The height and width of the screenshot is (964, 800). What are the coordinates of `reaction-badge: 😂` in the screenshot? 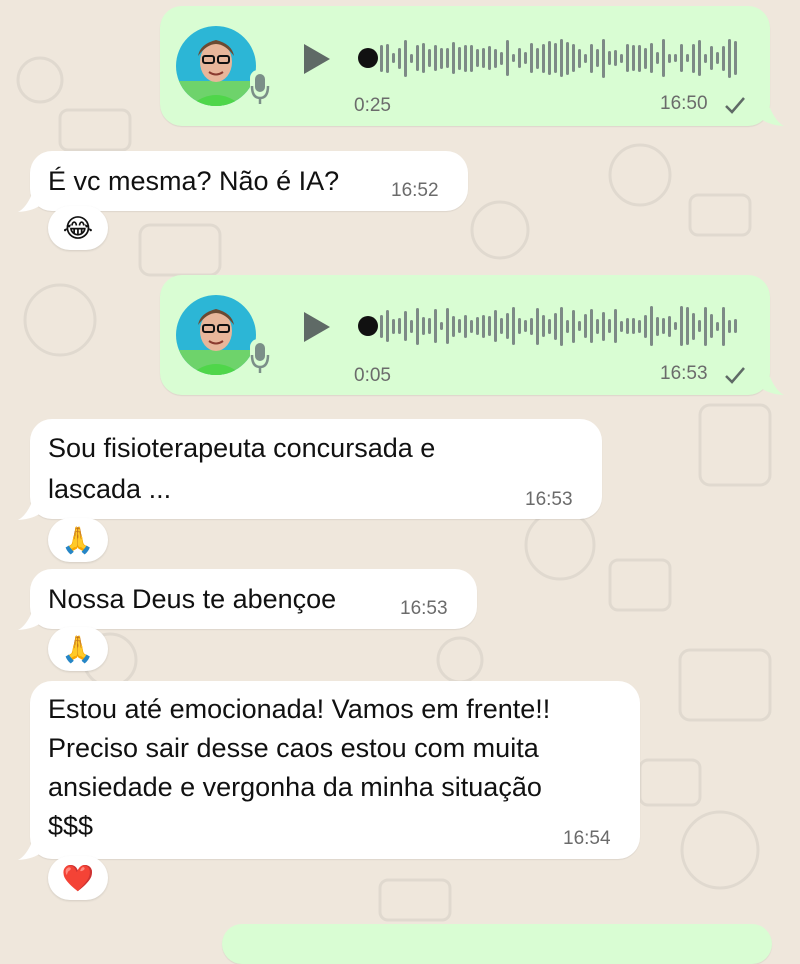 It's located at (78, 228).